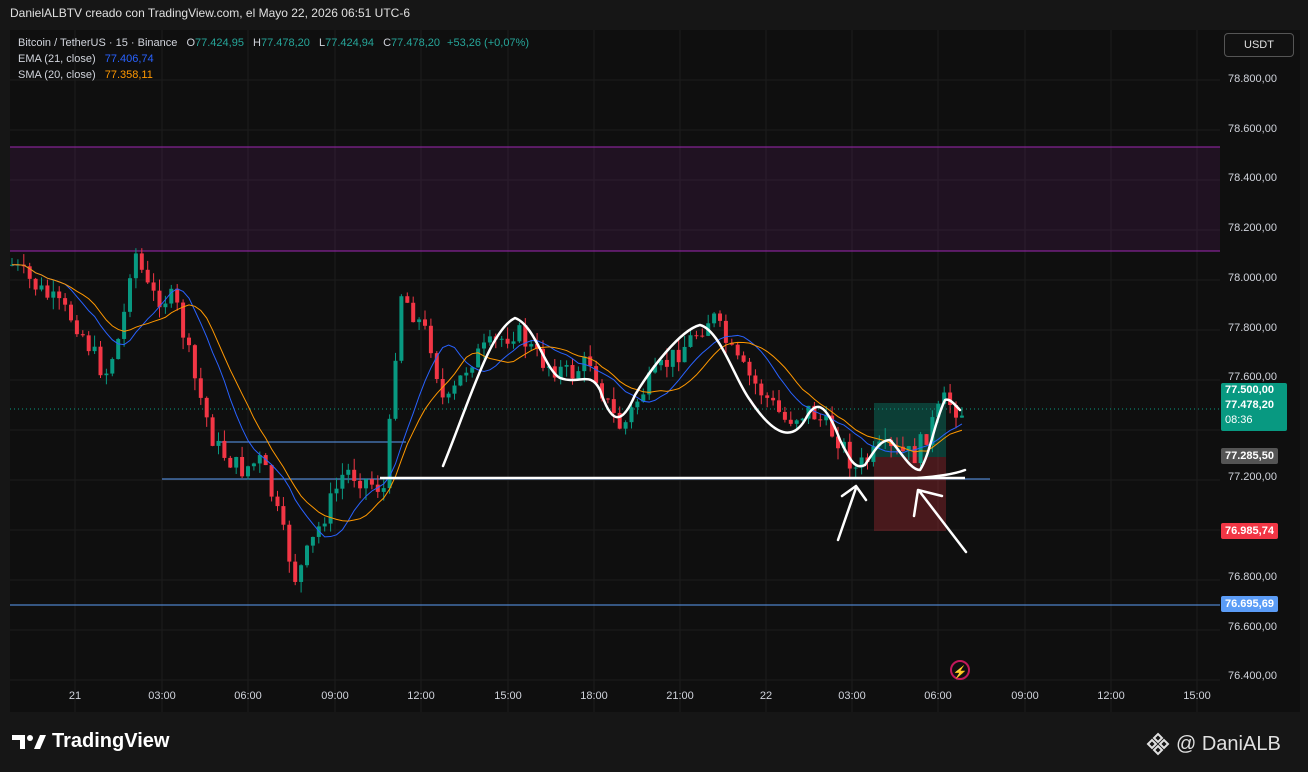 This screenshot has width=1308, height=772. What do you see at coordinates (75, 696) in the screenshot?
I see `time-tick: 21` at bounding box center [75, 696].